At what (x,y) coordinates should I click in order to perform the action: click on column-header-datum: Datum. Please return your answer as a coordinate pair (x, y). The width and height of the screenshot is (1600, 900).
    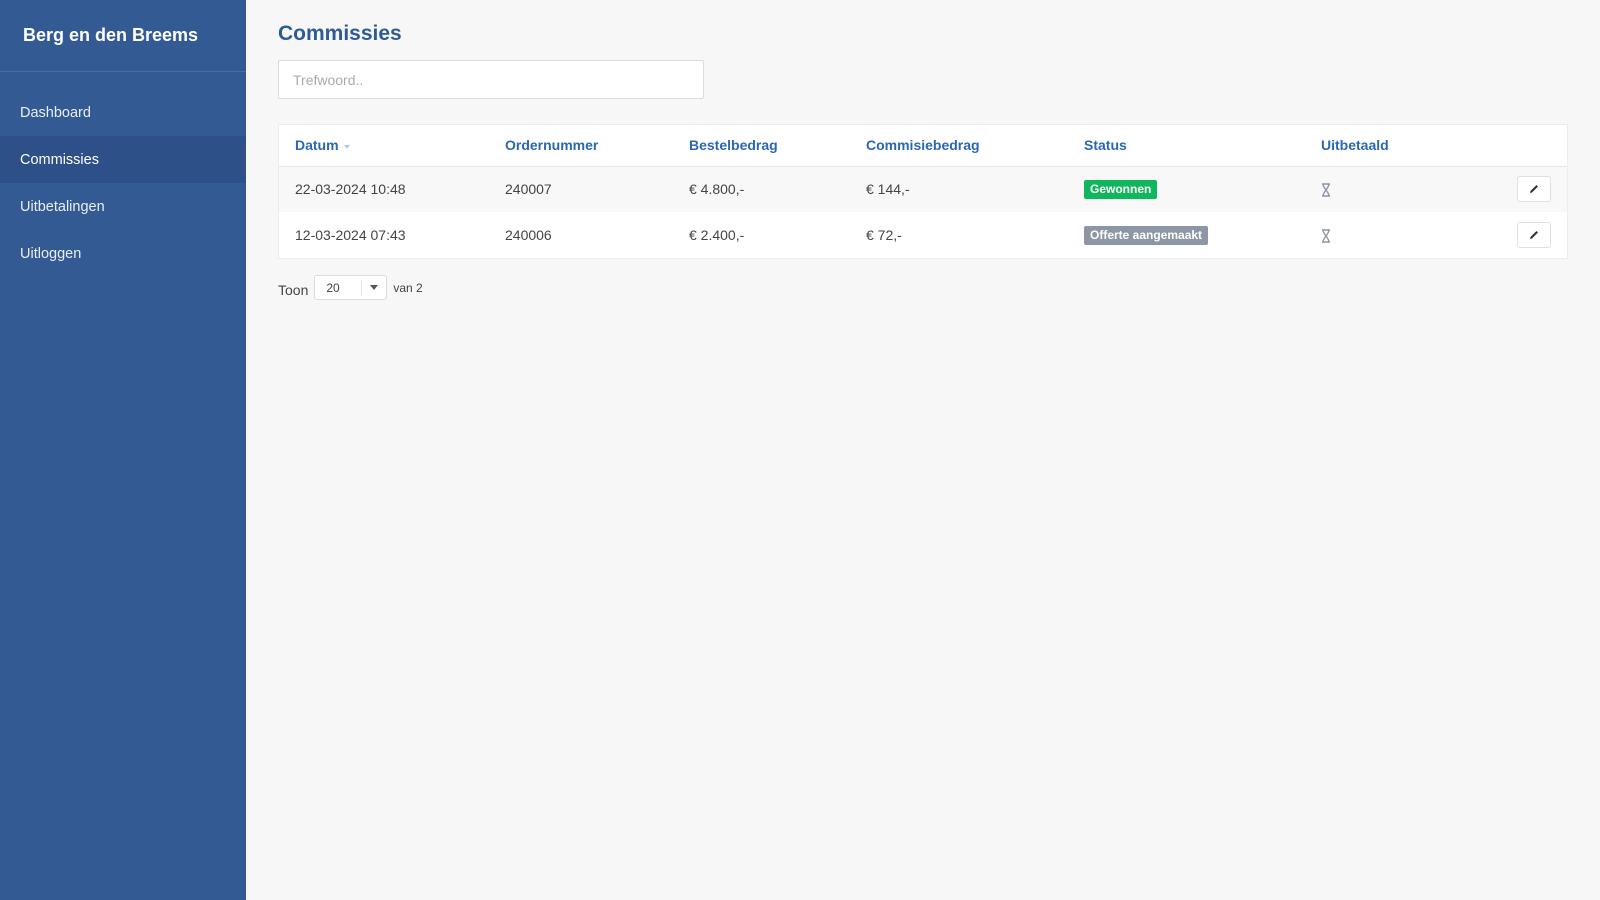
    Looking at the image, I should click on (392, 146).